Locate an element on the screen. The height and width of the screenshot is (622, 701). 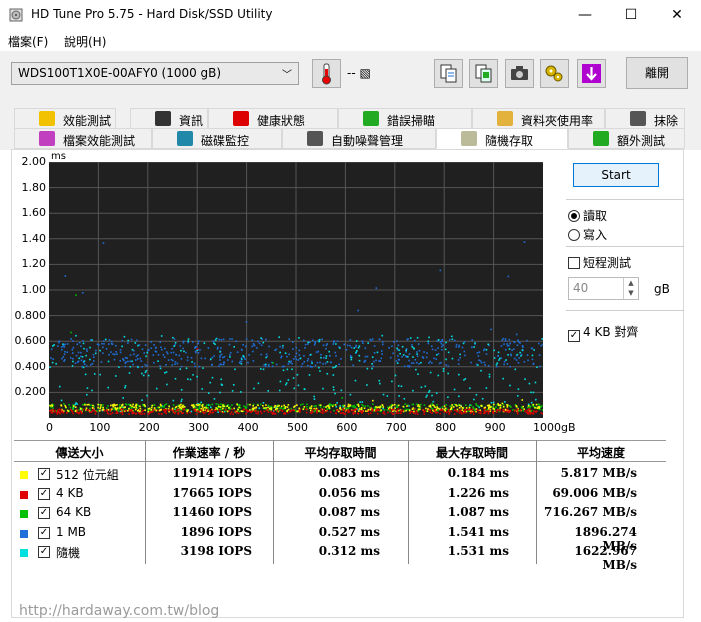
options-button is located at coordinates (554, 73).